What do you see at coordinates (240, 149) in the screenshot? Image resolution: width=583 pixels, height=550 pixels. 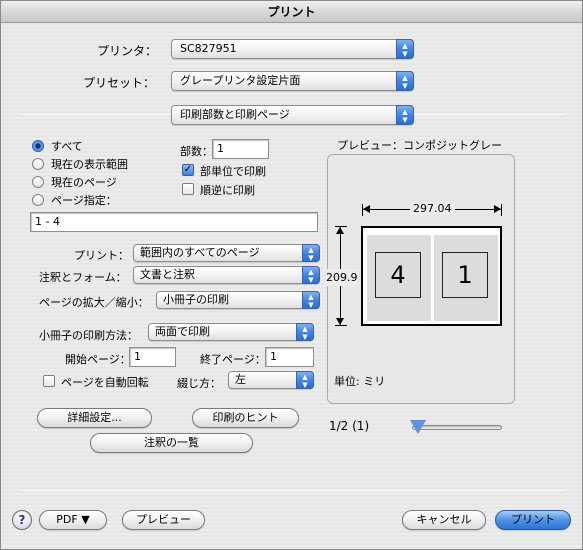 I see `copies-input: 1` at bounding box center [240, 149].